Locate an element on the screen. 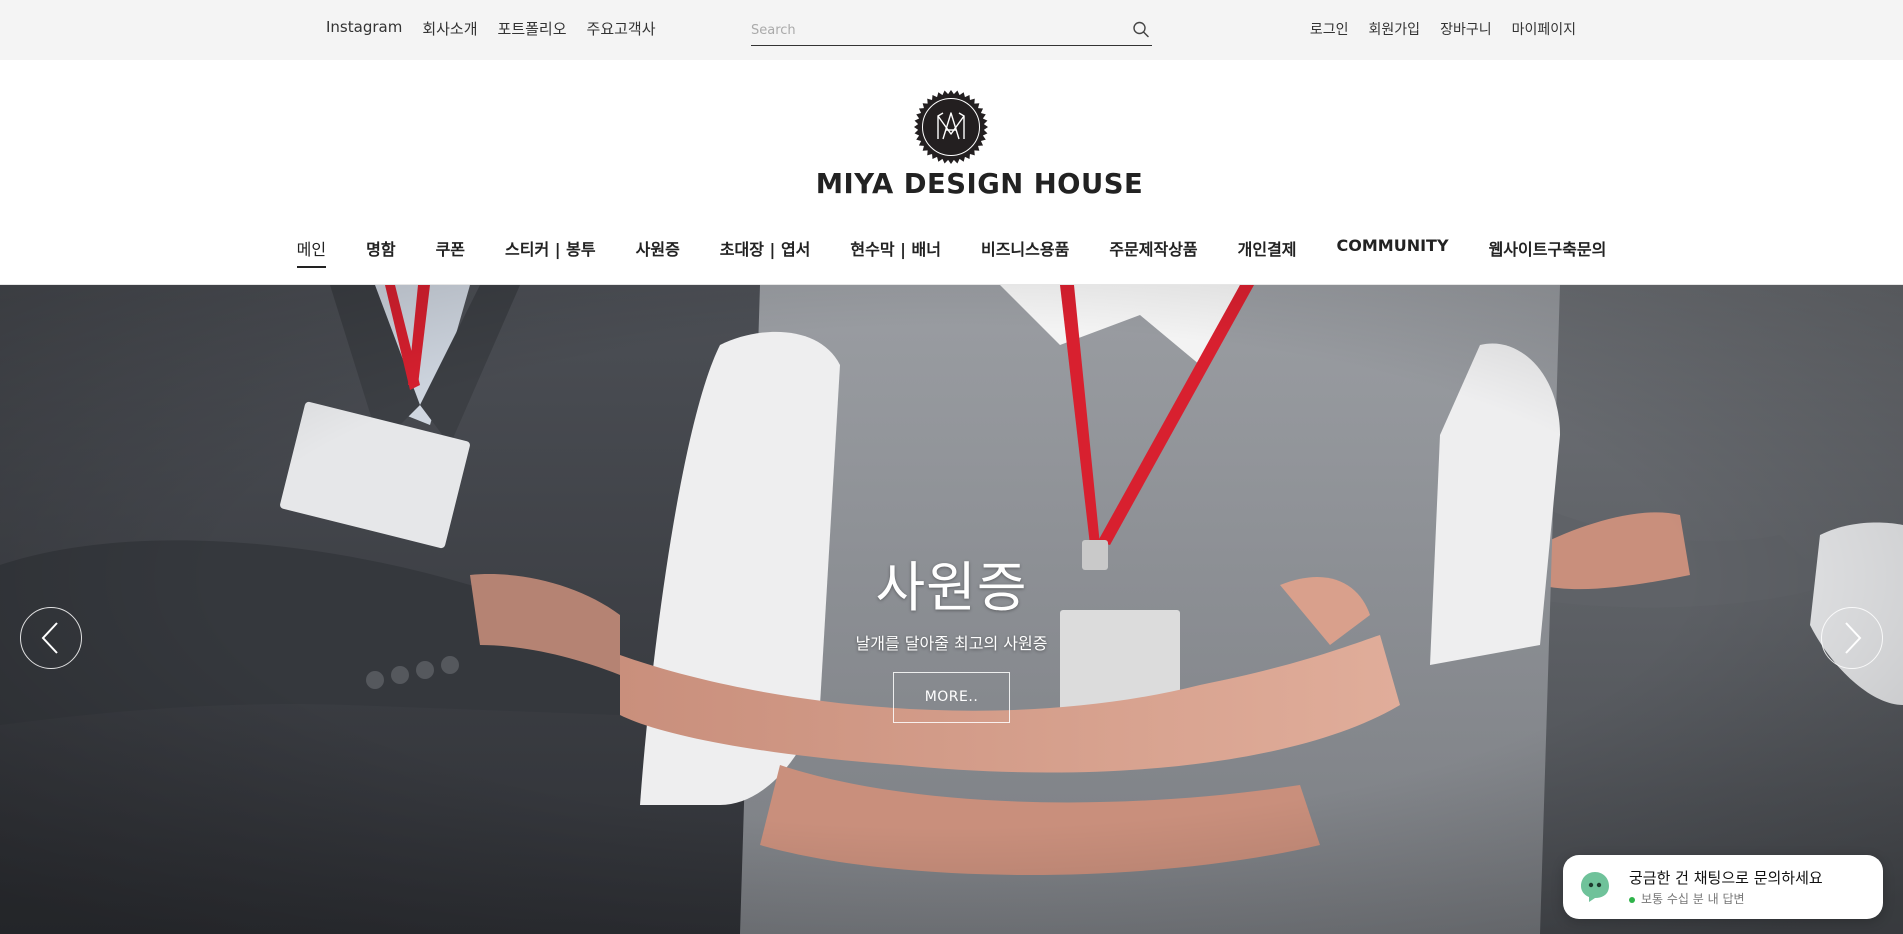  chat-status: 보통 수십 분 내 답변 is located at coordinates (1687, 898).